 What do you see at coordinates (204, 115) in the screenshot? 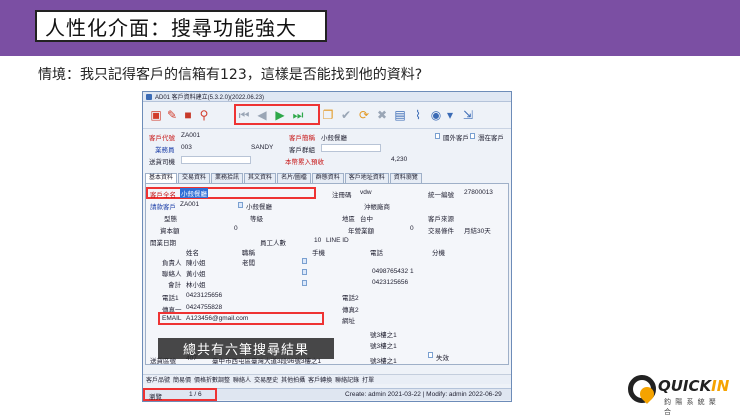
I see `search-icon: ⚲` at bounding box center [204, 115].